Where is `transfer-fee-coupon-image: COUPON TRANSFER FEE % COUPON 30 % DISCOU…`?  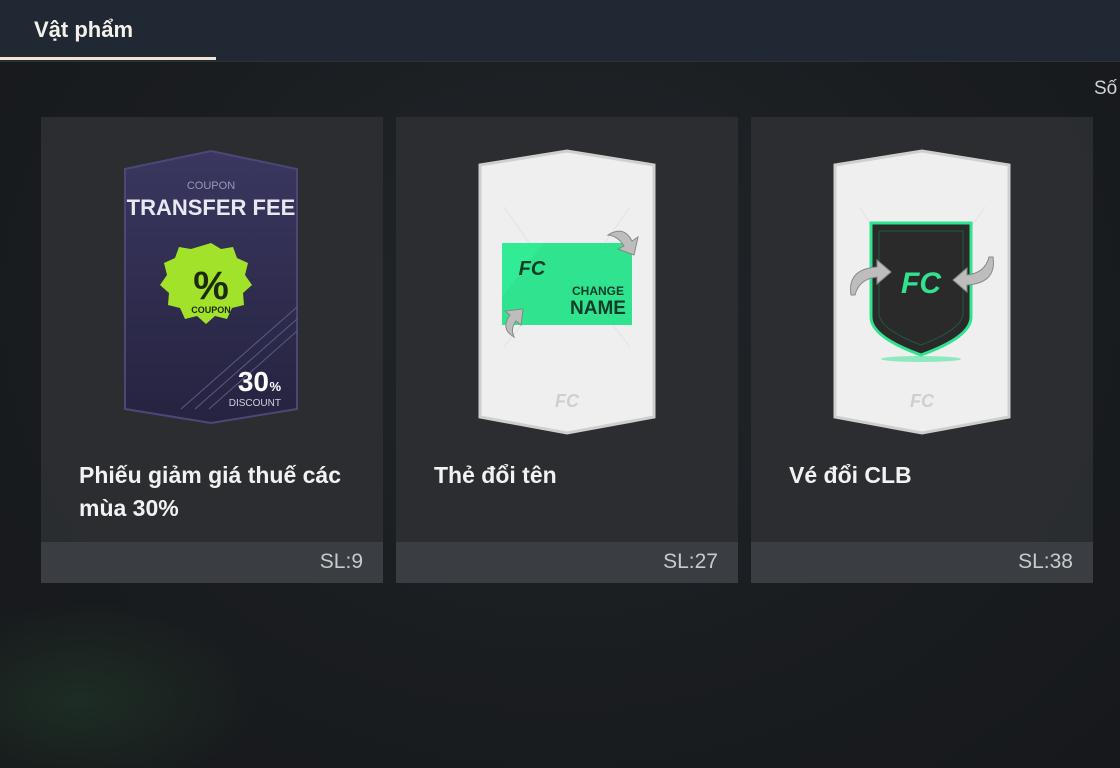
transfer-fee-coupon-image: COUPON TRANSFER FEE % COUPON 30 % DISCOU… is located at coordinates (211, 287).